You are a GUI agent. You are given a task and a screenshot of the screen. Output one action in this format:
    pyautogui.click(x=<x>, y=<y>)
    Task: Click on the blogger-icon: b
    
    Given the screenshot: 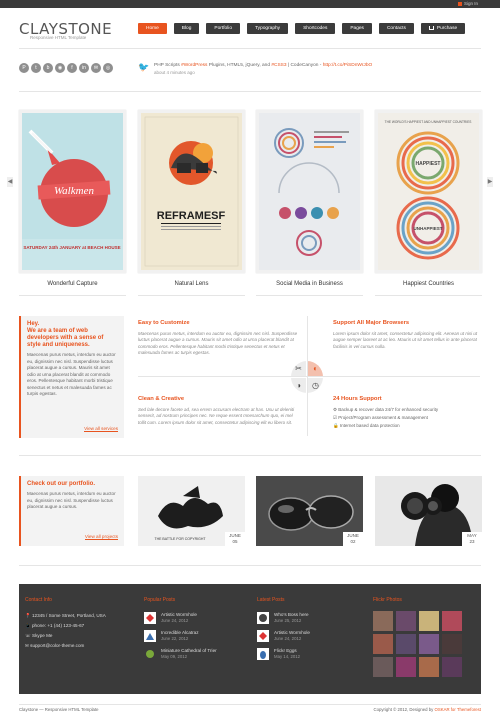 What is the action you would take?
    pyautogui.click(x=48, y=68)
    